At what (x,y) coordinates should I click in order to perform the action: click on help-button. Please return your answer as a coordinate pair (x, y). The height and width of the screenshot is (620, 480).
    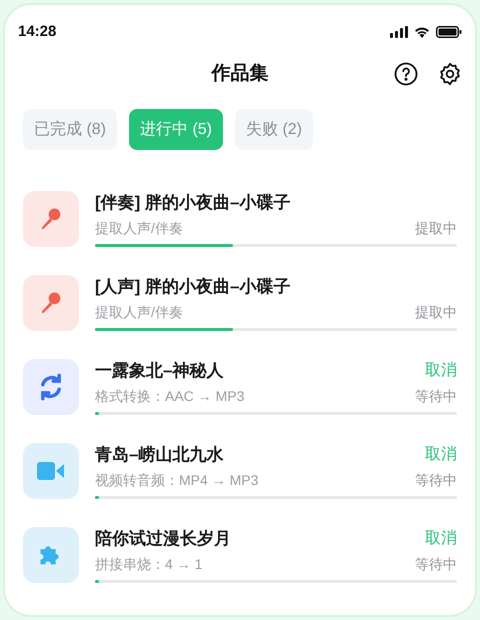
    Looking at the image, I should click on (406, 74).